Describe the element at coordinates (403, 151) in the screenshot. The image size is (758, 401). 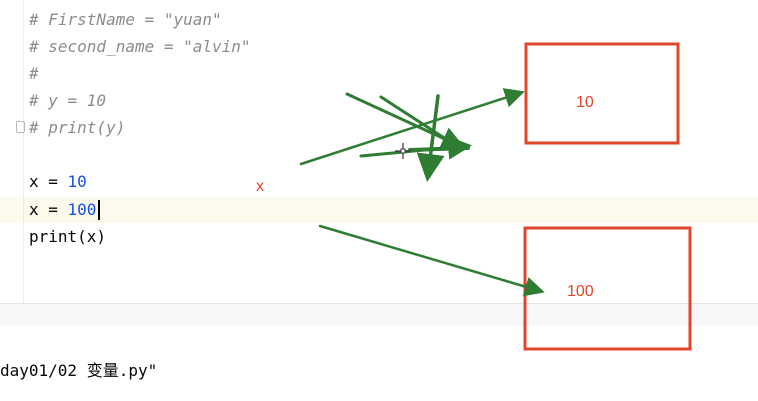
I see `crosshair-cursor-icon` at that location.